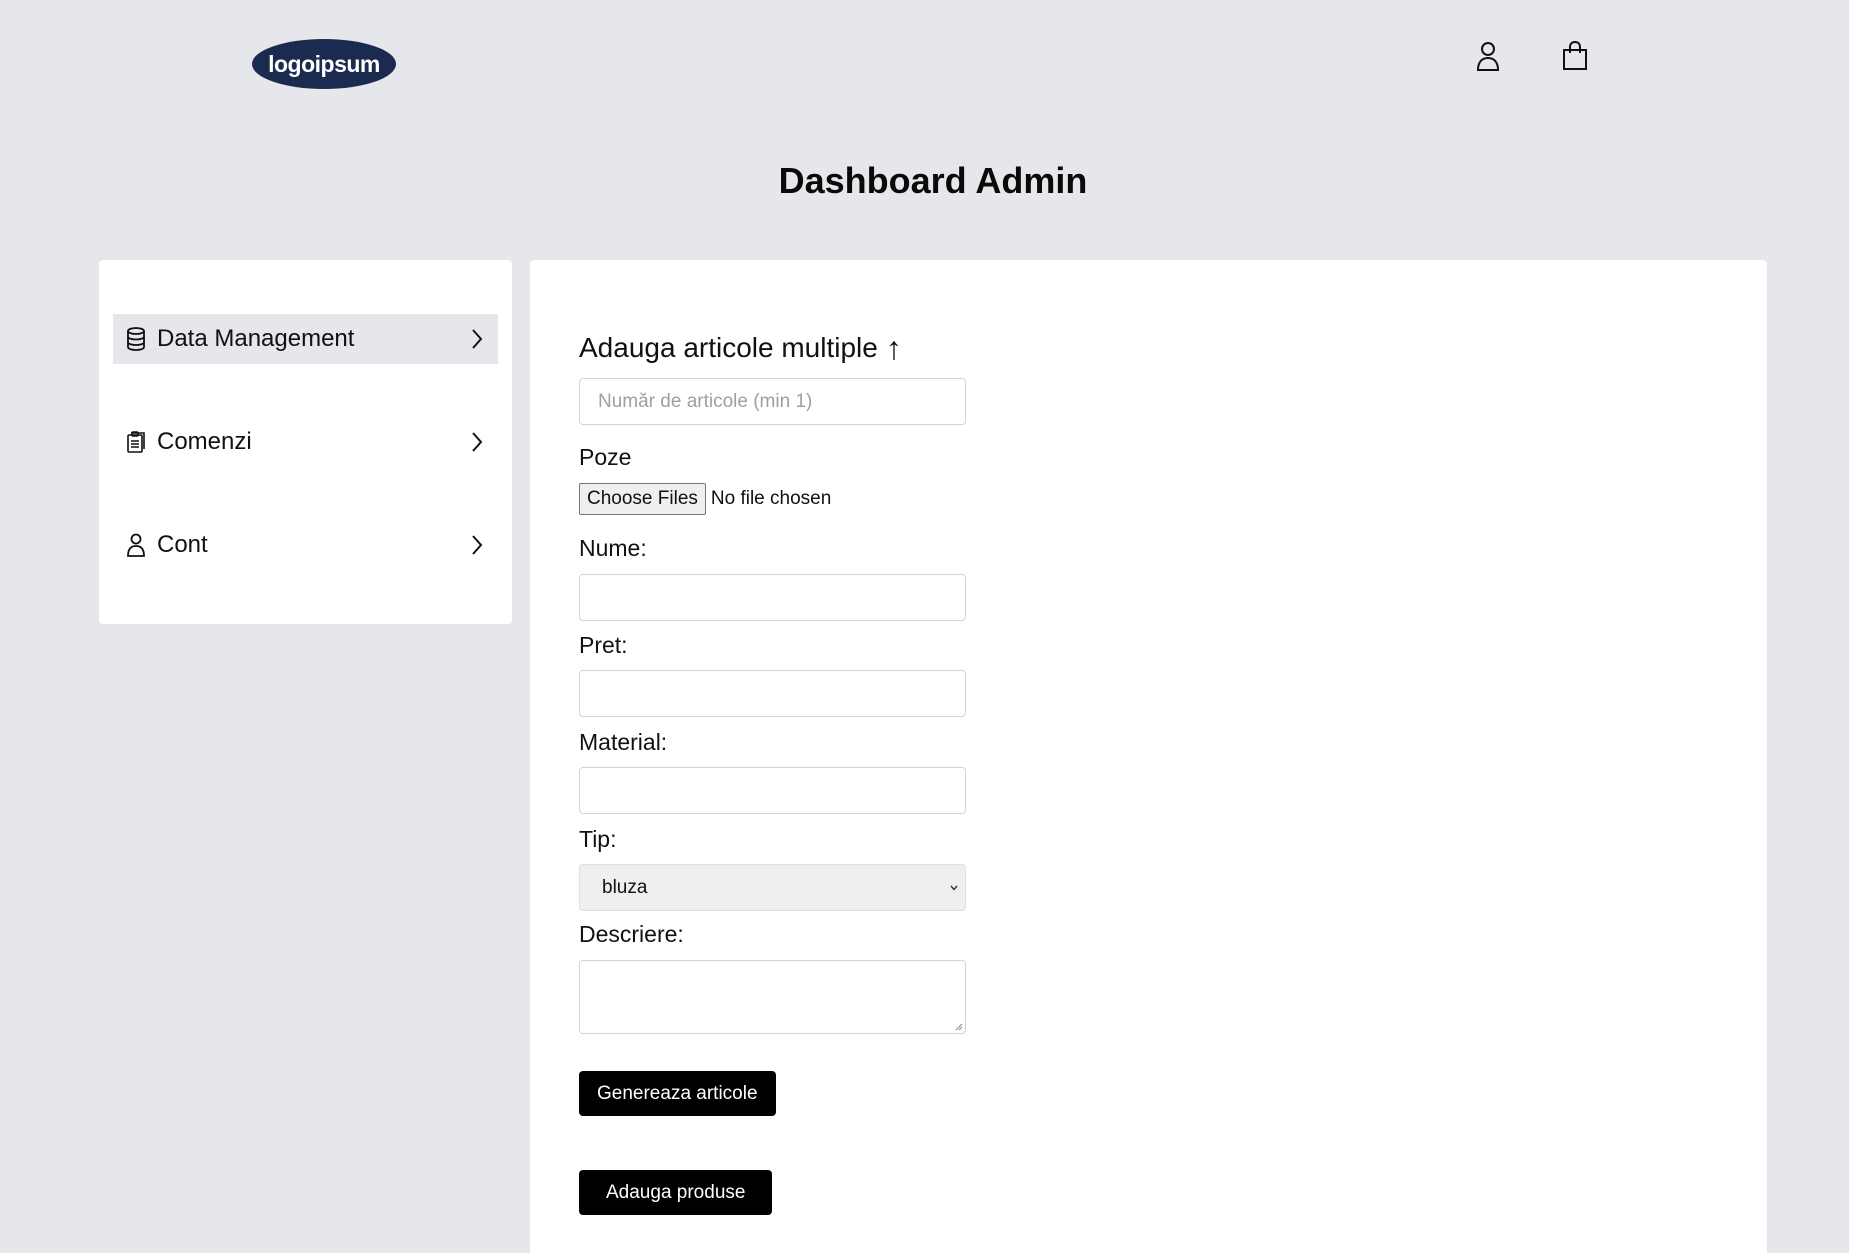 The width and height of the screenshot is (1849, 1253). What do you see at coordinates (204, 441) in the screenshot?
I see `sidebar-item-label: Comenzi` at bounding box center [204, 441].